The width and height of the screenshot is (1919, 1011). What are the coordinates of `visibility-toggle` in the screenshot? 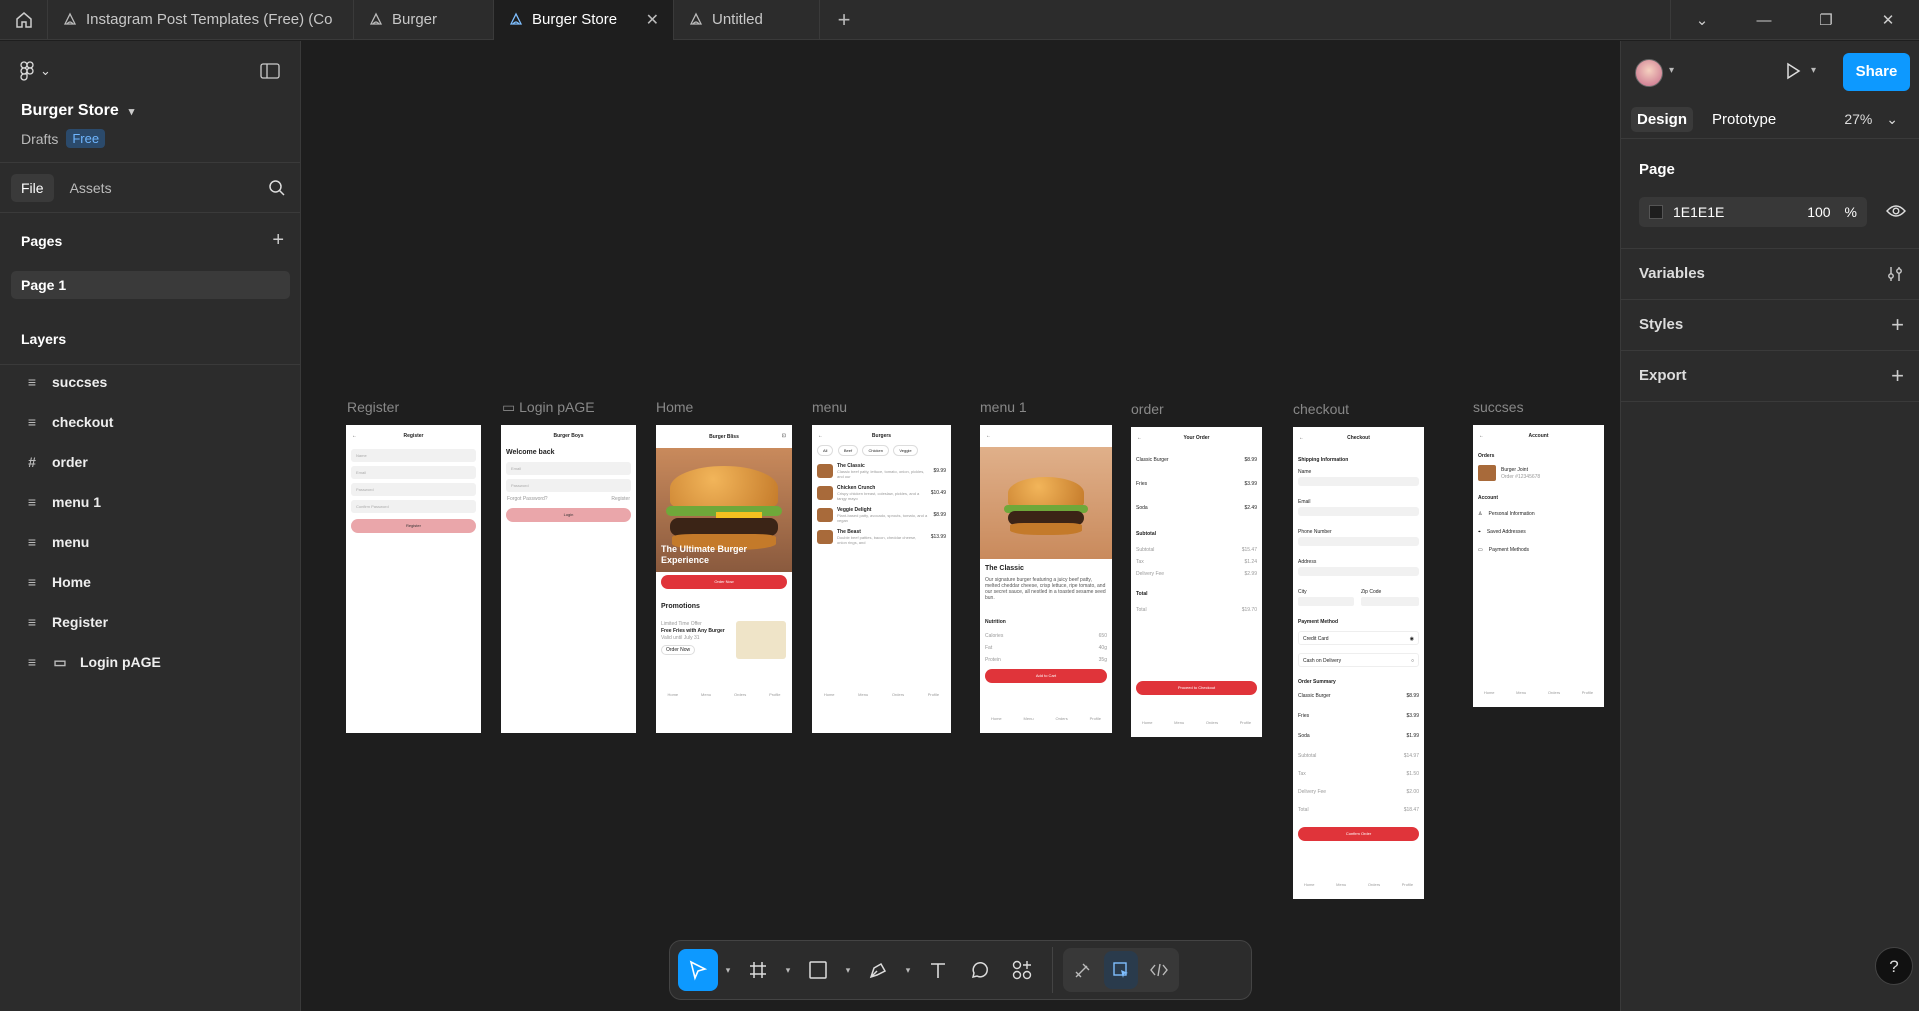 It's located at (1896, 213).